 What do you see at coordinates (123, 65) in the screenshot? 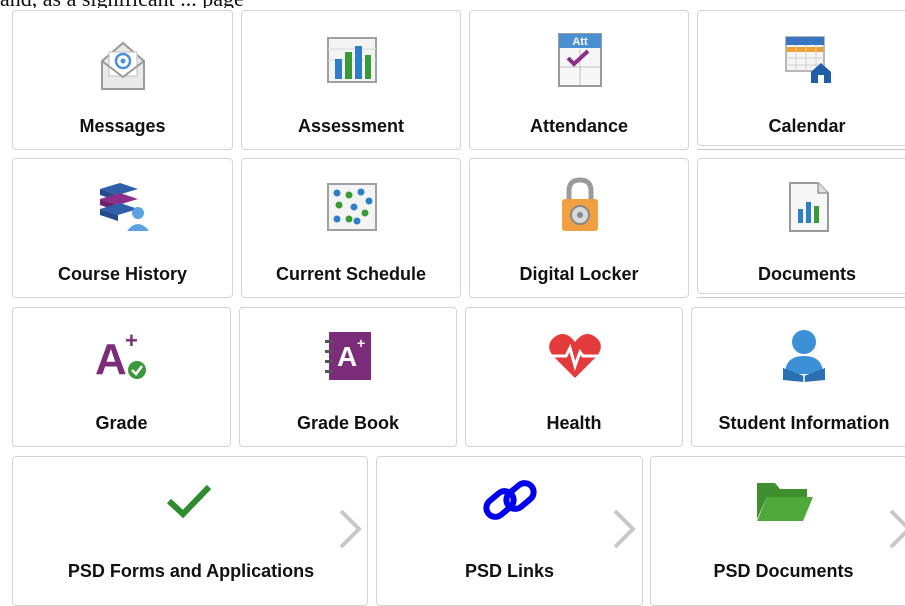
I see `envelope-email-icon` at bounding box center [123, 65].